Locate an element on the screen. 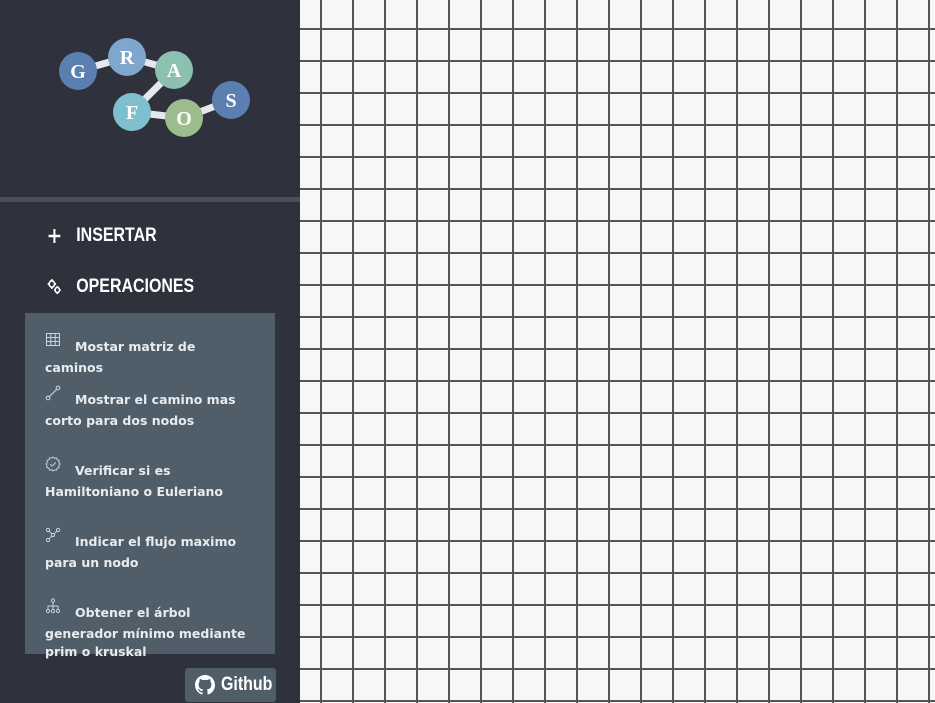 Image resolution: width=935 pixels, height=703 pixels. logo-node-r: R is located at coordinates (127, 57).